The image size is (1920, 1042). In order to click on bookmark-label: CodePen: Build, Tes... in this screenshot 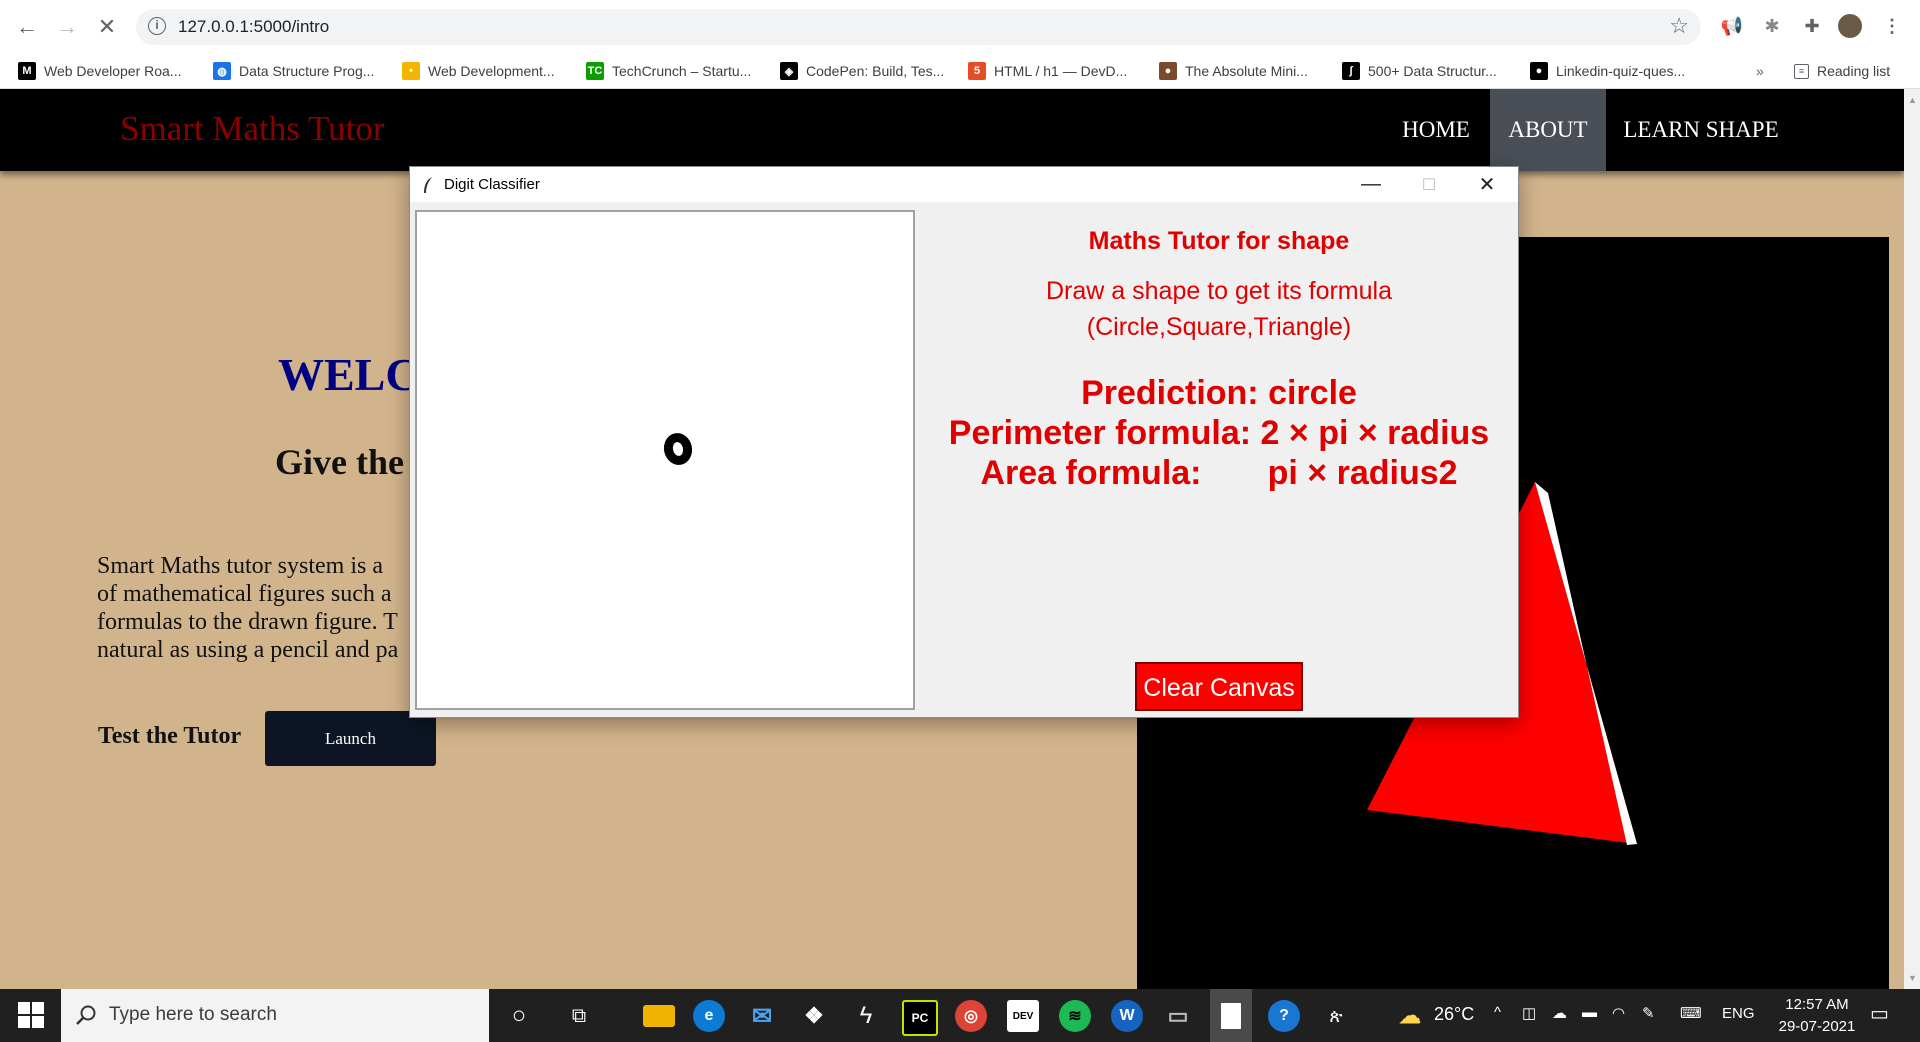, I will do `click(875, 71)`.